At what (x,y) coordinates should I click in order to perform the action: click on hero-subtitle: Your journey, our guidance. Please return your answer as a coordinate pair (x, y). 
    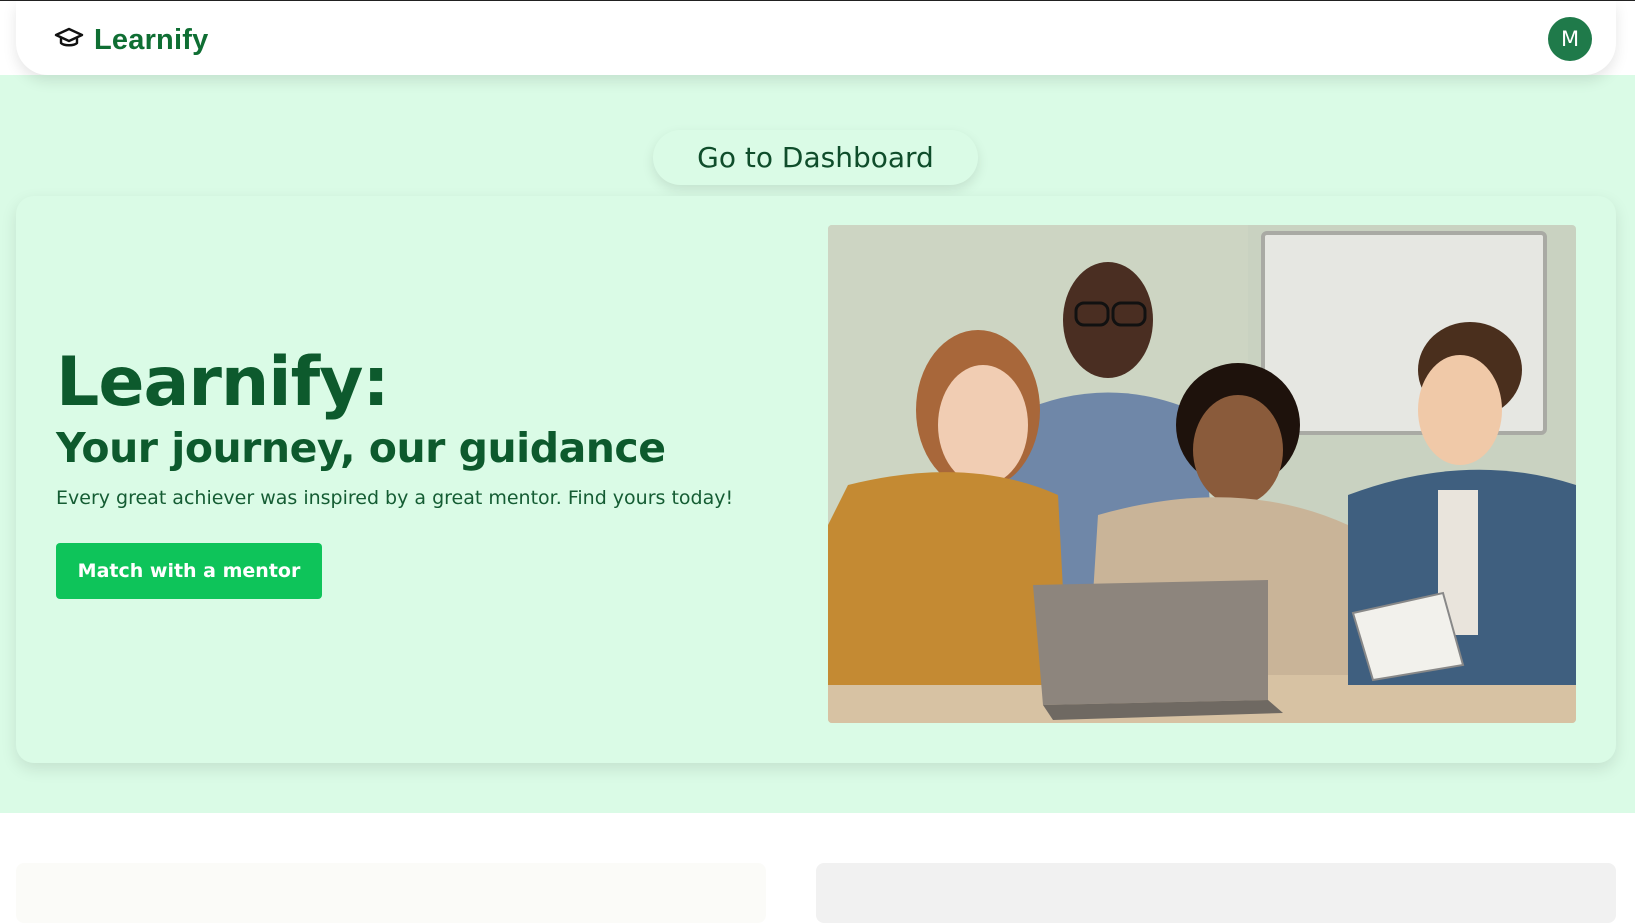
    Looking at the image, I should click on (361, 448).